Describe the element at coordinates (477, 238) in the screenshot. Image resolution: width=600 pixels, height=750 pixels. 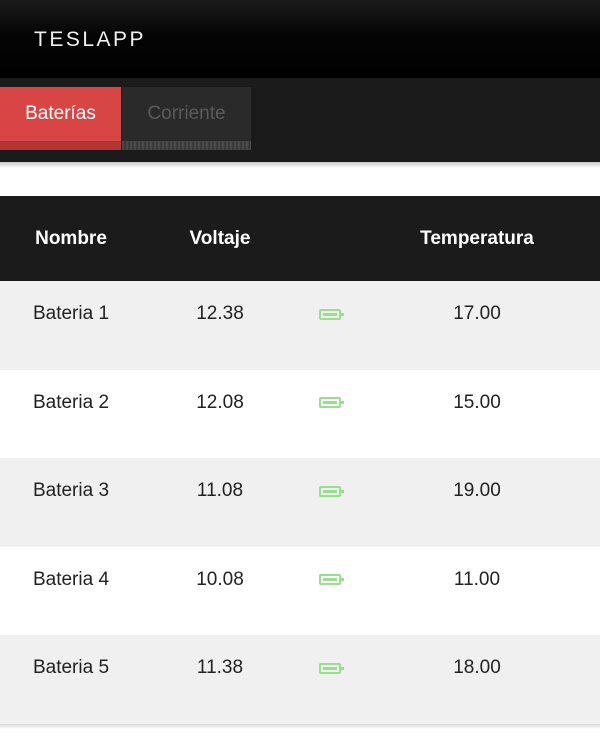
I see `column-header-temperature: Temperatura` at that location.